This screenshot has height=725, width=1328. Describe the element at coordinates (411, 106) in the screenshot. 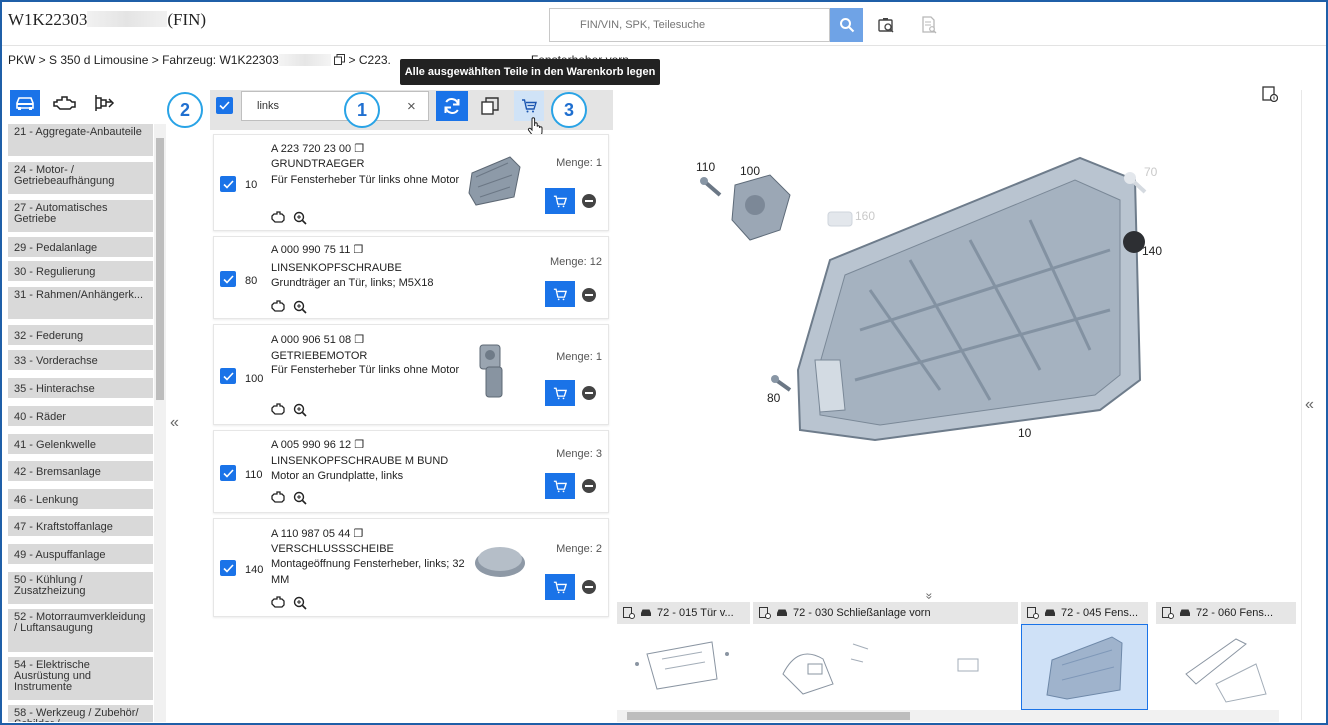

I see `clear-filter-button: ×` at that location.